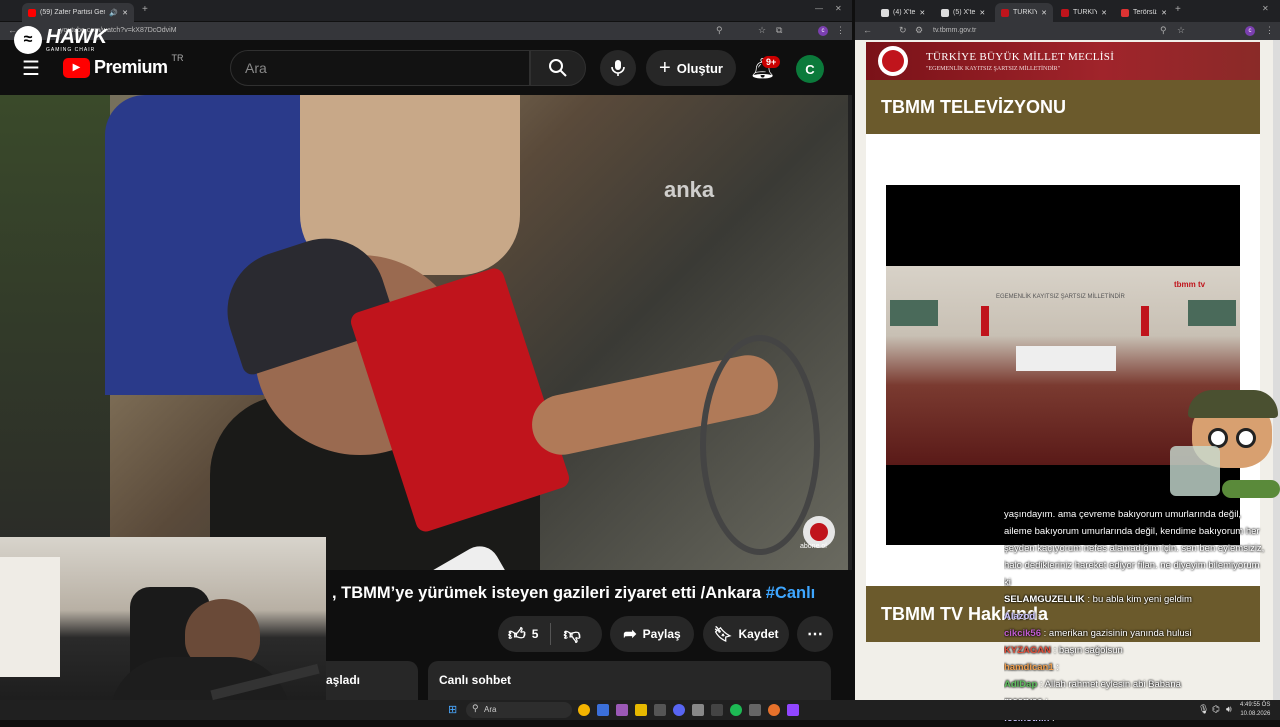 The width and height of the screenshot is (1280, 727). What do you see at coordinates (584, 710) in the screenshot?
I see `chrome-icon` at bounding box center [584, 710].